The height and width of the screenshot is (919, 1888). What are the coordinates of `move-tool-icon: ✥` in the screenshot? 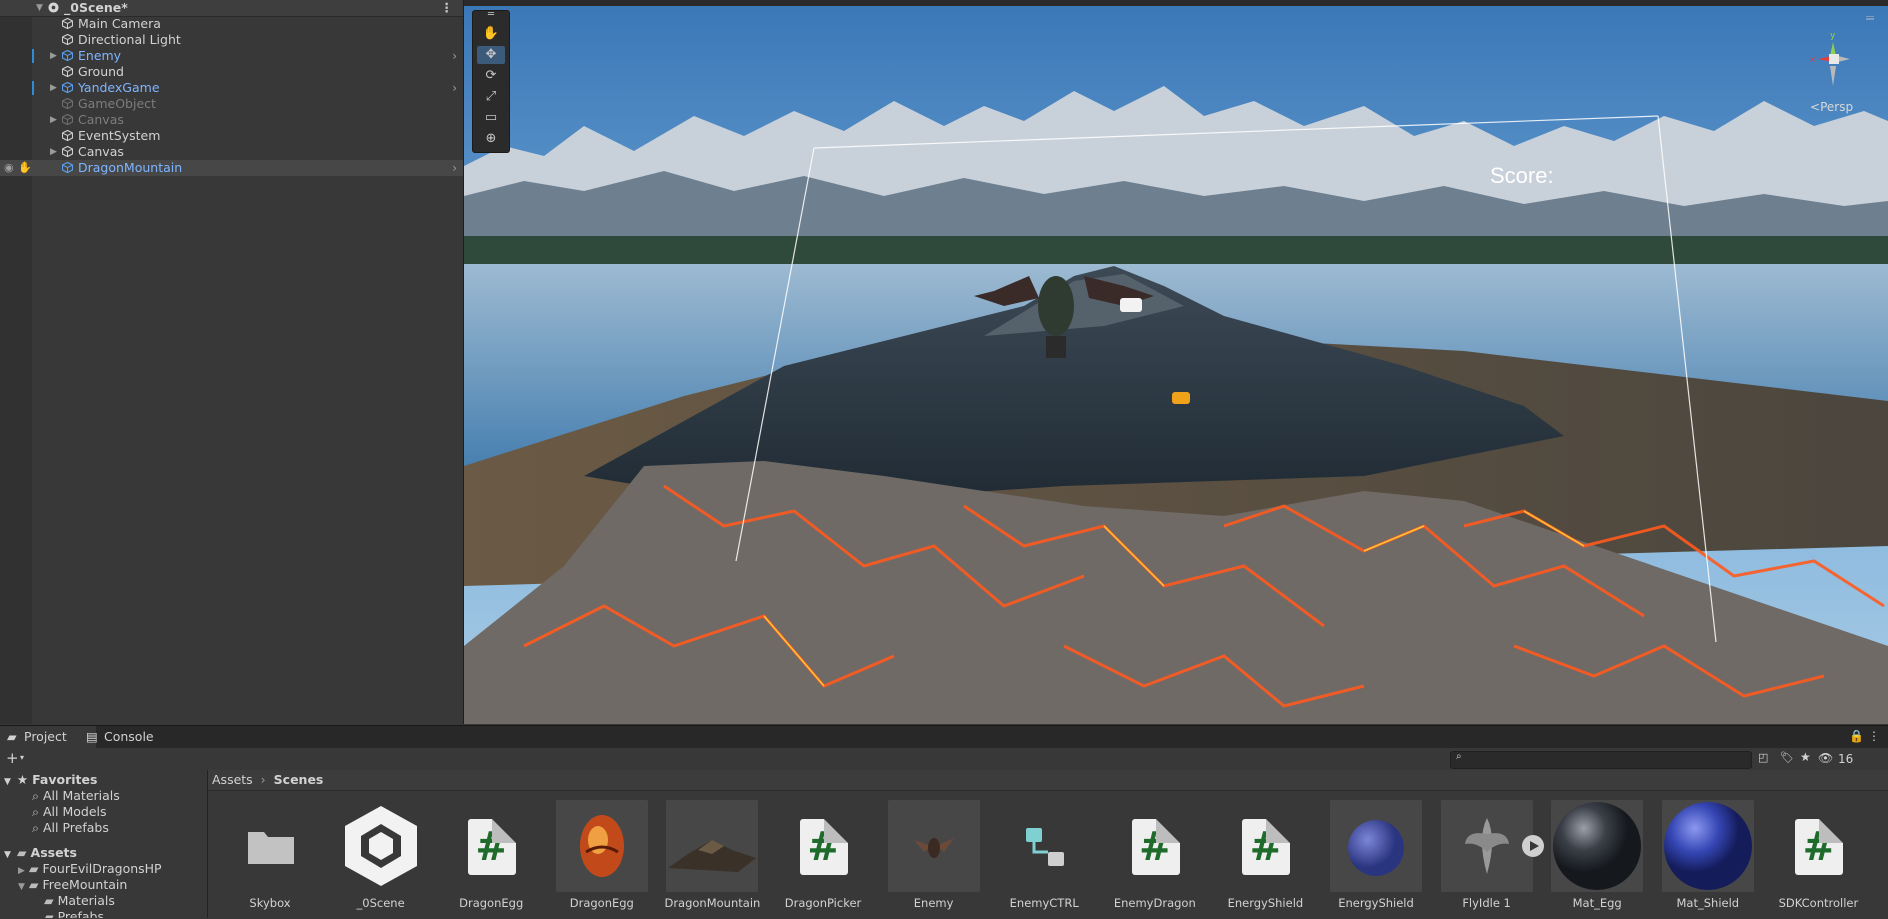 It's located at (491, 55).